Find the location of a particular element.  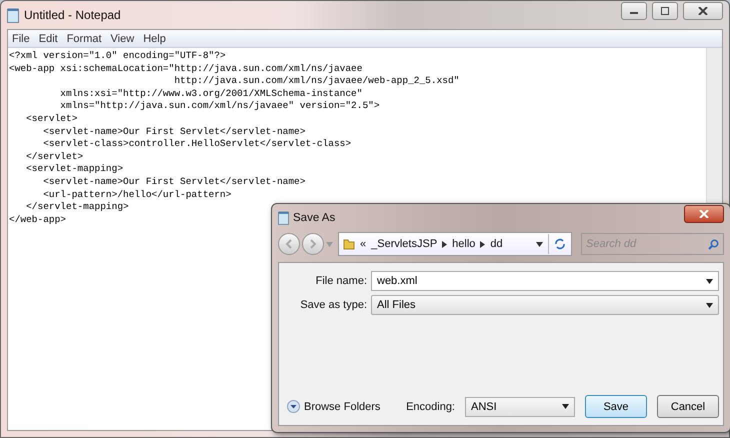

field-label: Save as type: is located at coordinates (333, 305).